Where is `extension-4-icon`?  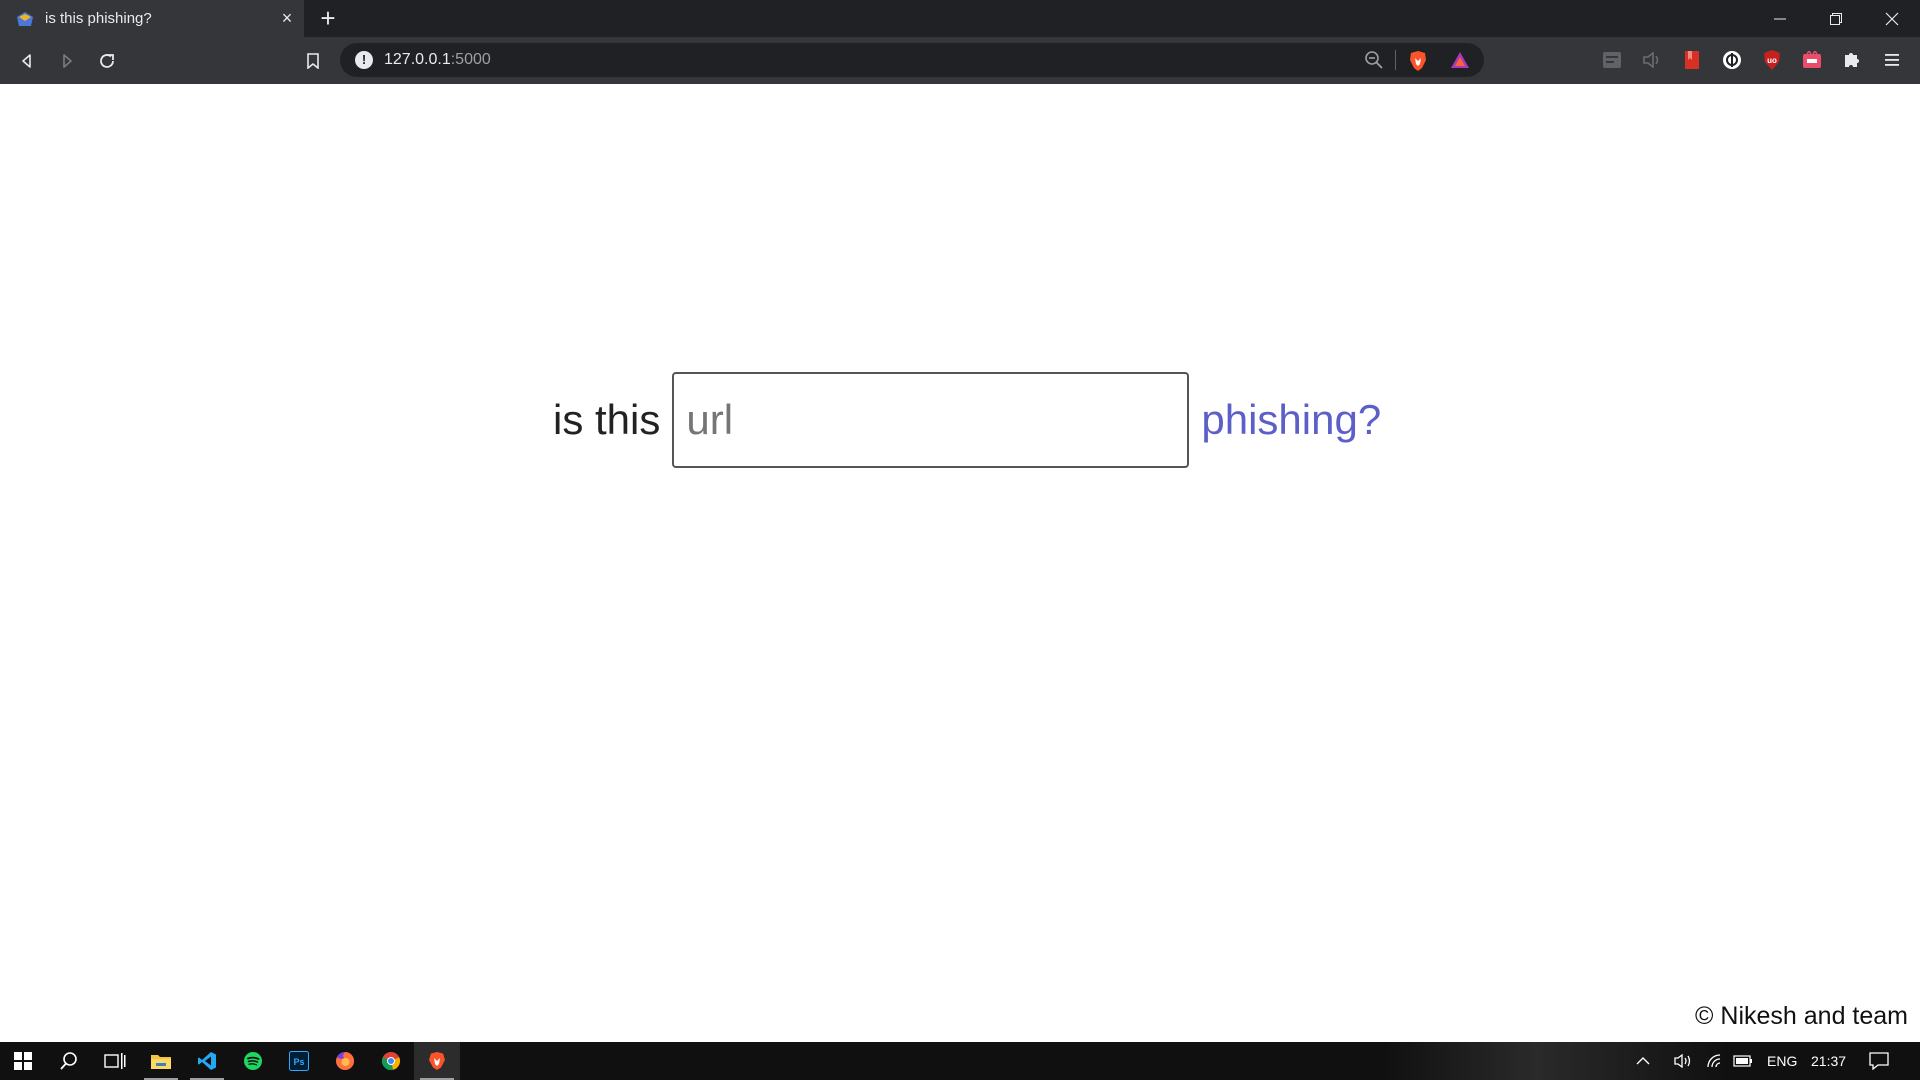 extension-4-icon is located at coordinates (1732, 60).